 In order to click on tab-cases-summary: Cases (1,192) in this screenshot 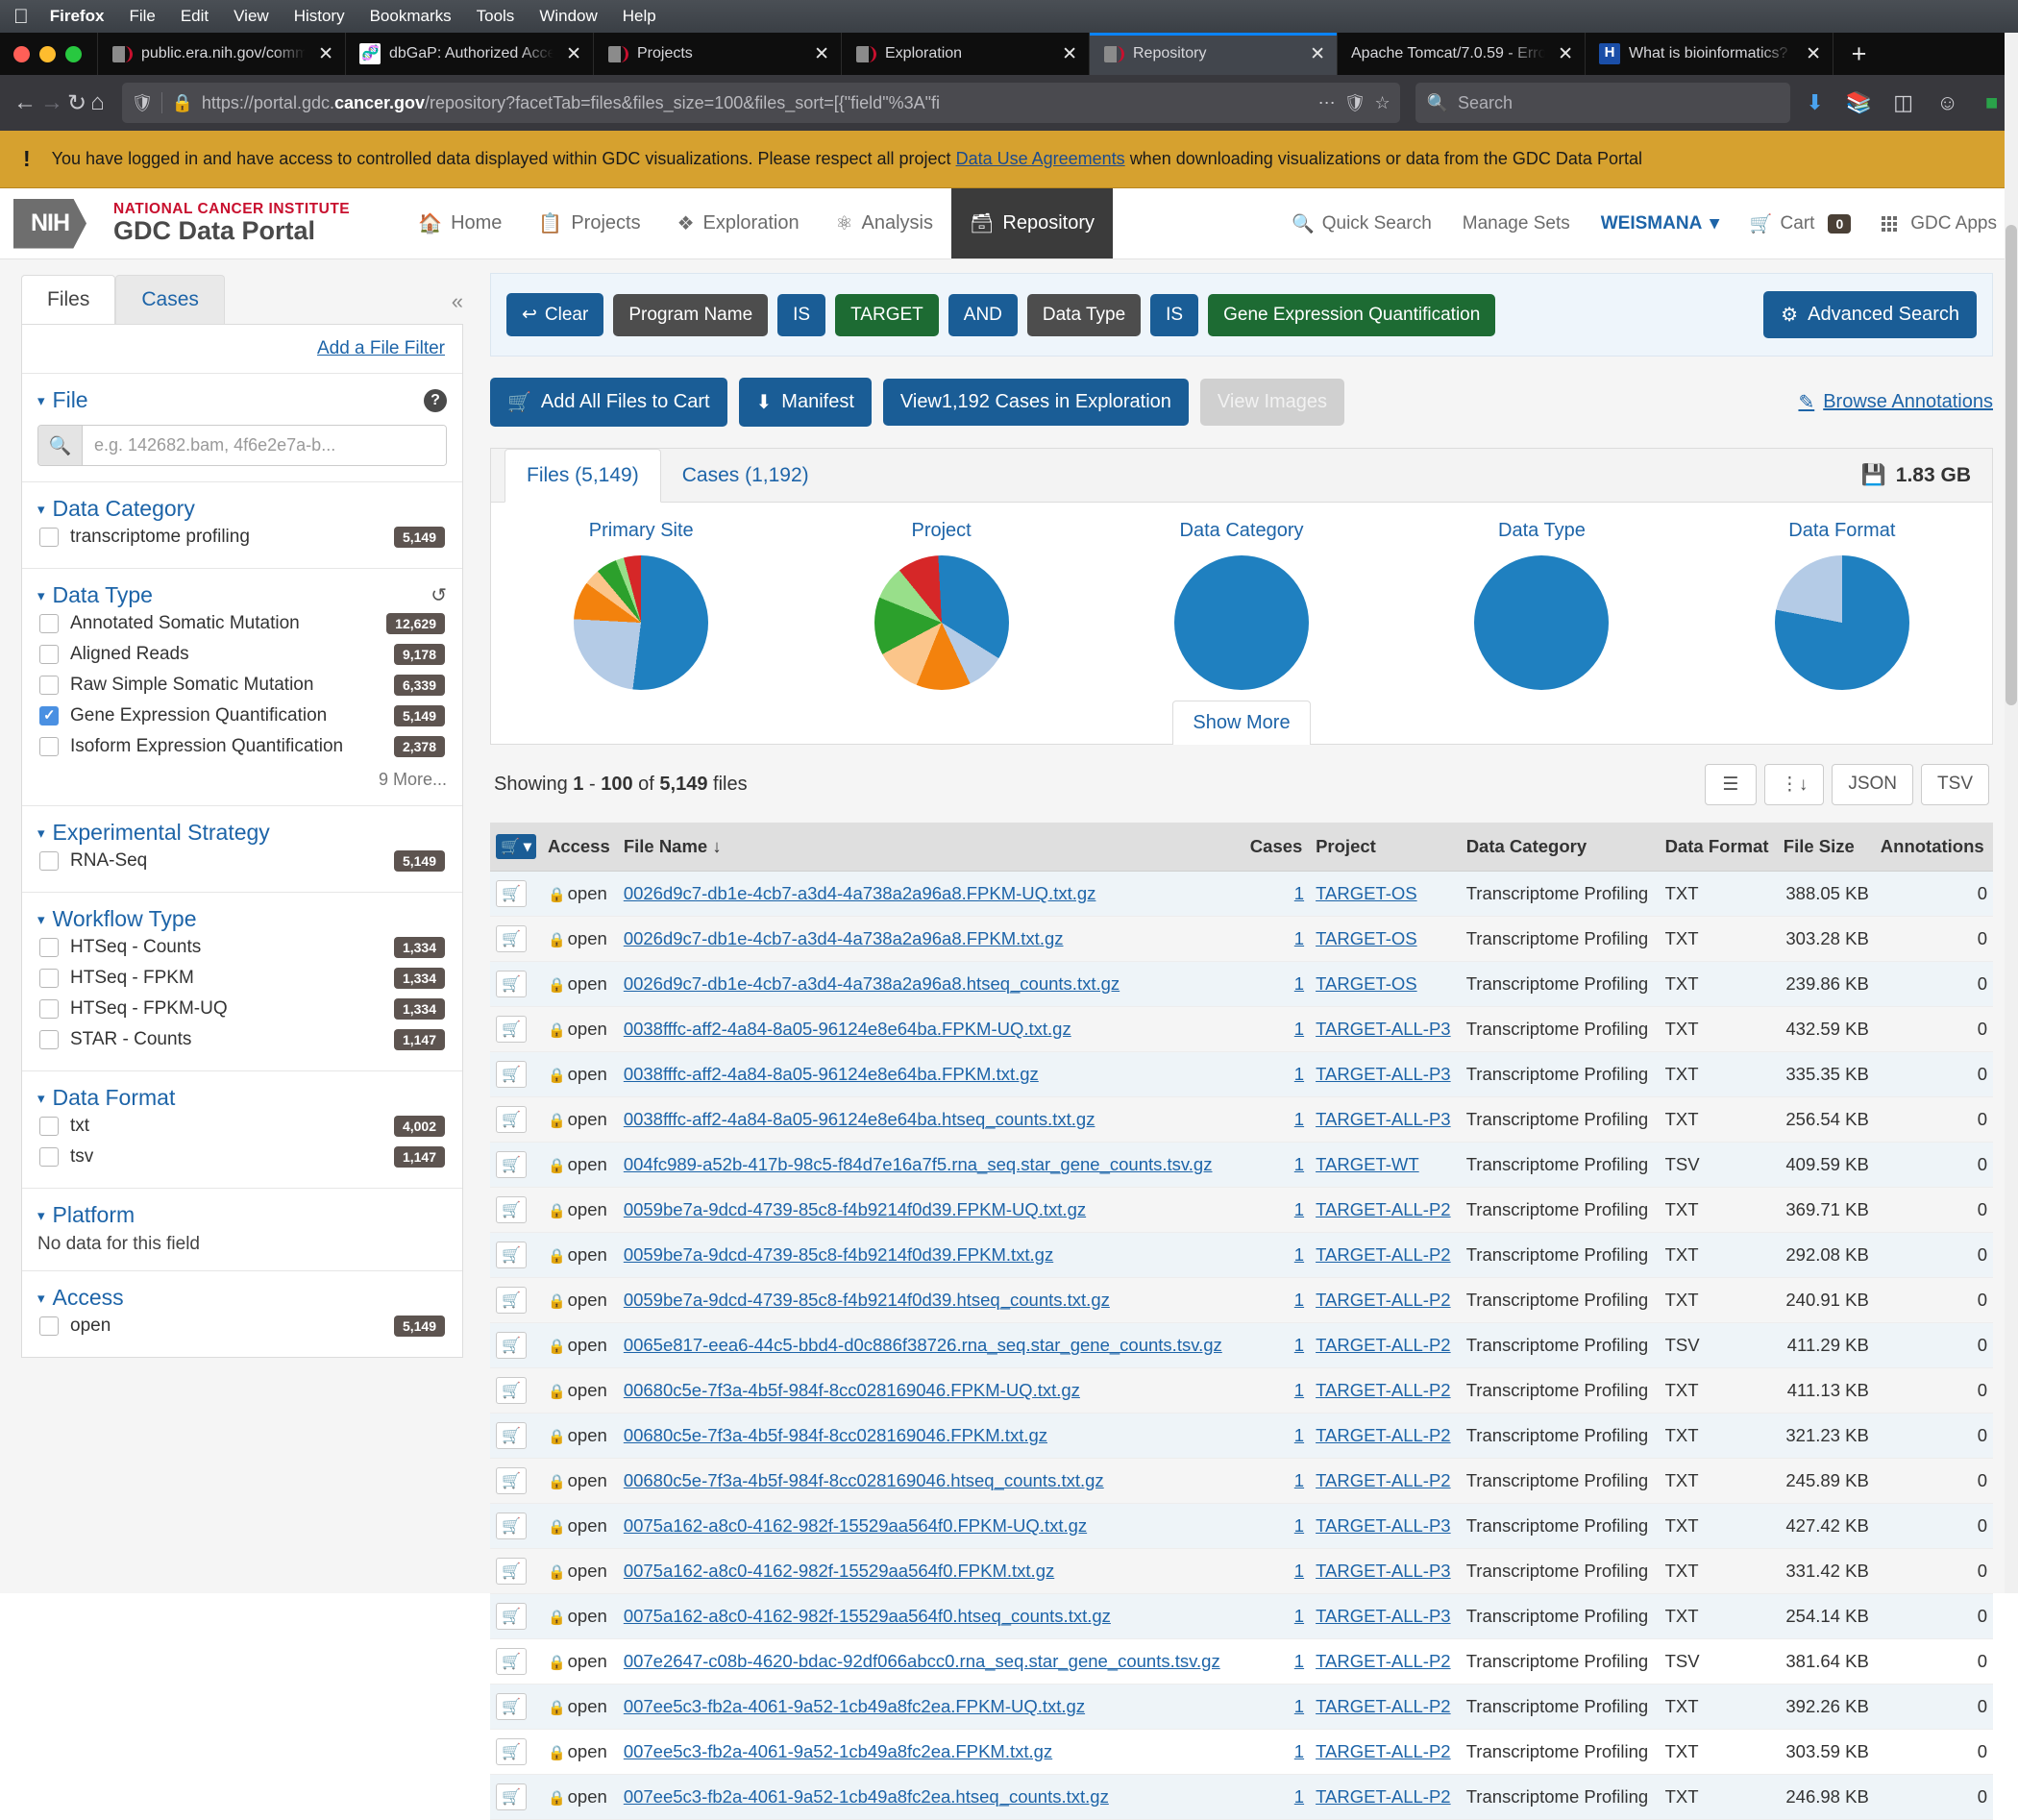, I will do `click(746, 476)`.